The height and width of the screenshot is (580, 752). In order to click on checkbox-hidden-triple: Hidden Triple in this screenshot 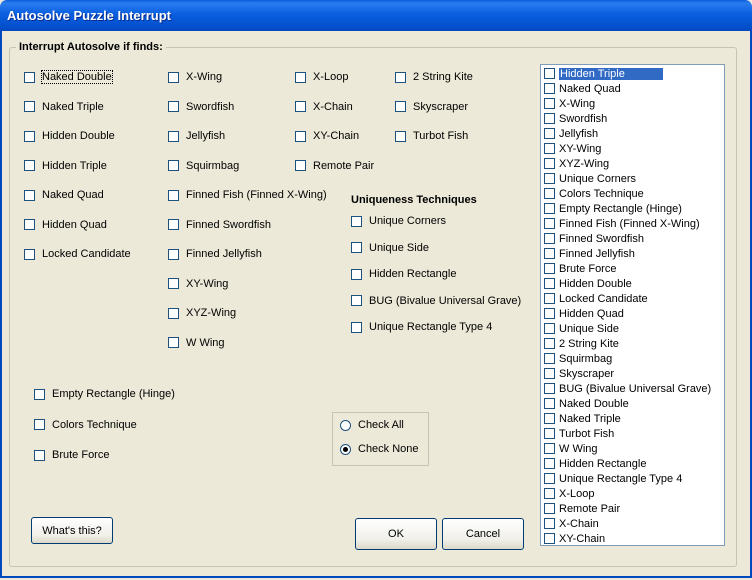, I will do `click(65, 166)`.